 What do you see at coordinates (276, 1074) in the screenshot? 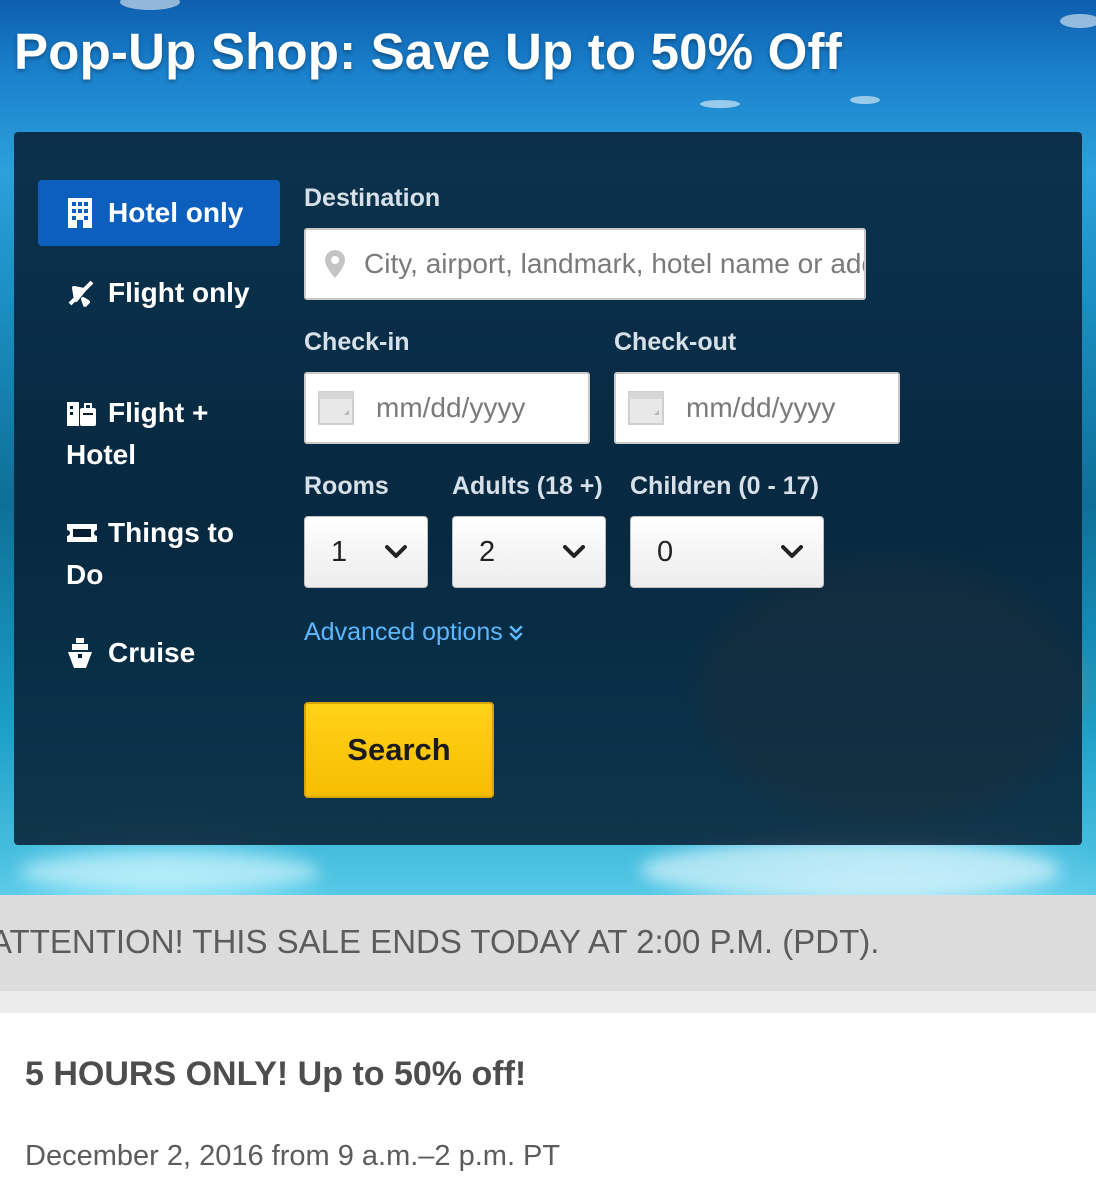
I see `promo-title: 5 HOURS ONLY! Up to 50% off!` at bounding box center [276, 1074].